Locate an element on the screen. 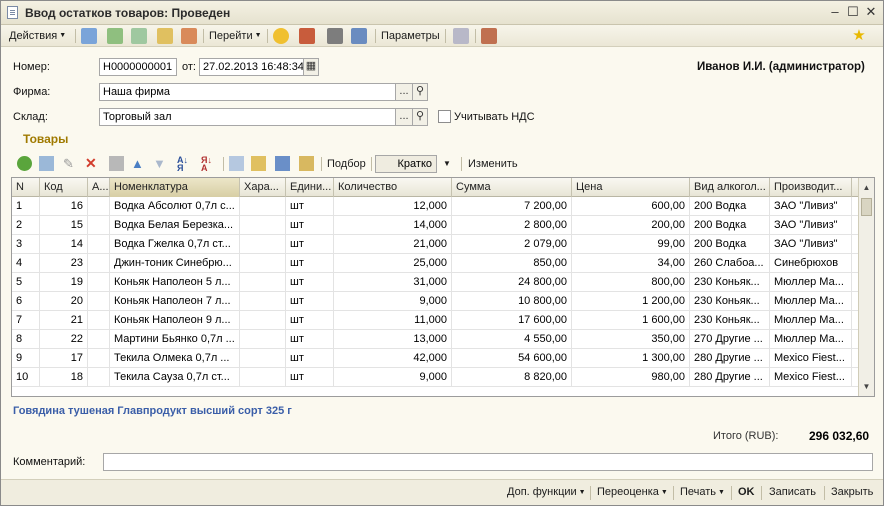 Image resolution: width=884 pixels, height=506 pixels. view-mode-select: Кратко is located at coordinates (406, 164).